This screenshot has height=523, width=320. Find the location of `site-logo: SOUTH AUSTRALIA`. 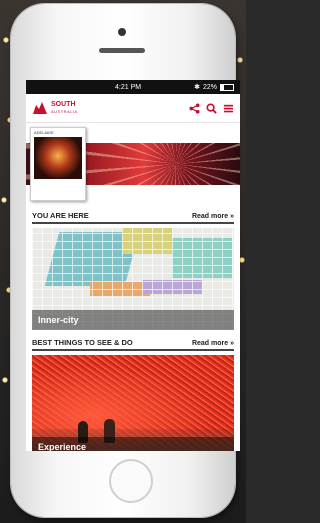

site-logo: SOUTH AUSTRALIA is located at coordinates (55, 108).